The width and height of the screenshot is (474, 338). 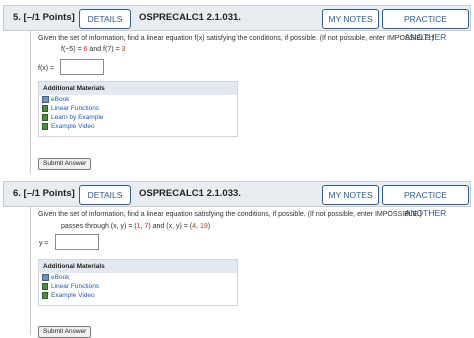 What do you see at coordinates (104, 49) in the screenshot?
I see `condition-text: and f(7) =` at bounding box center [104, 49].